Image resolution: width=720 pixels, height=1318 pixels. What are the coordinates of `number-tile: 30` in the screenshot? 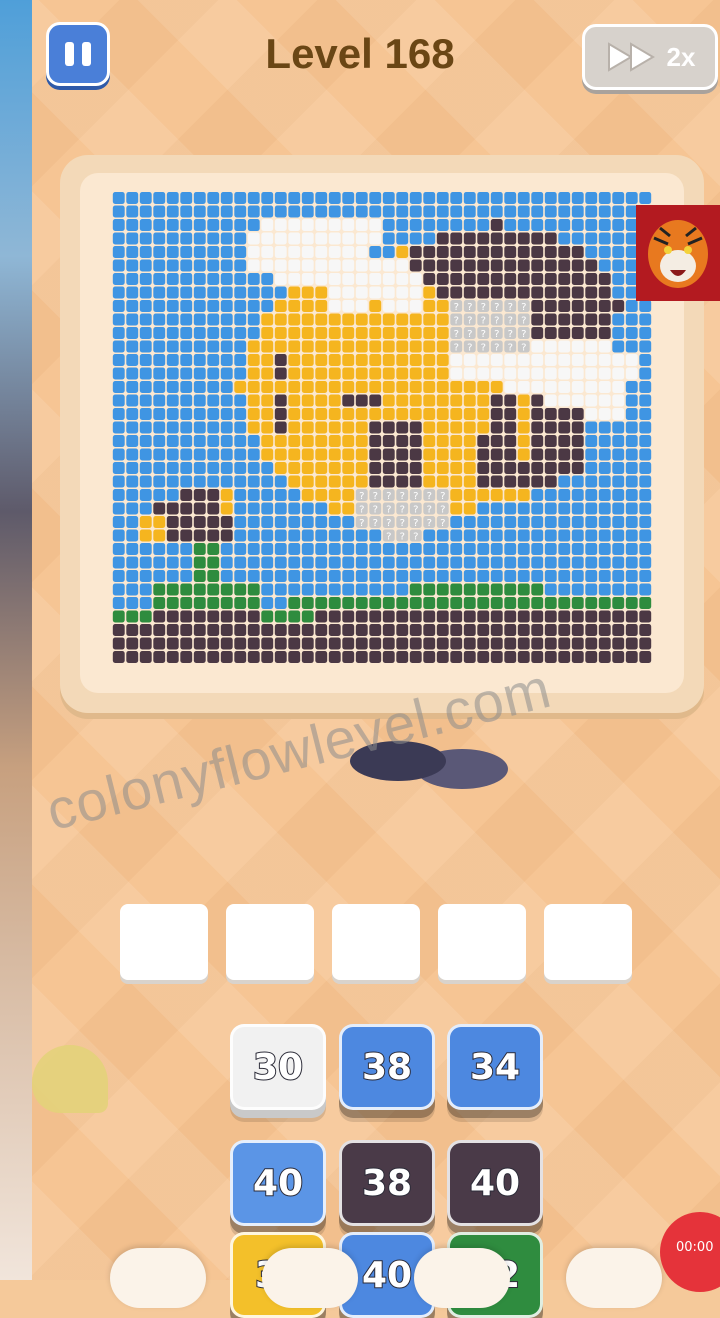 It's located at (278, 1067).